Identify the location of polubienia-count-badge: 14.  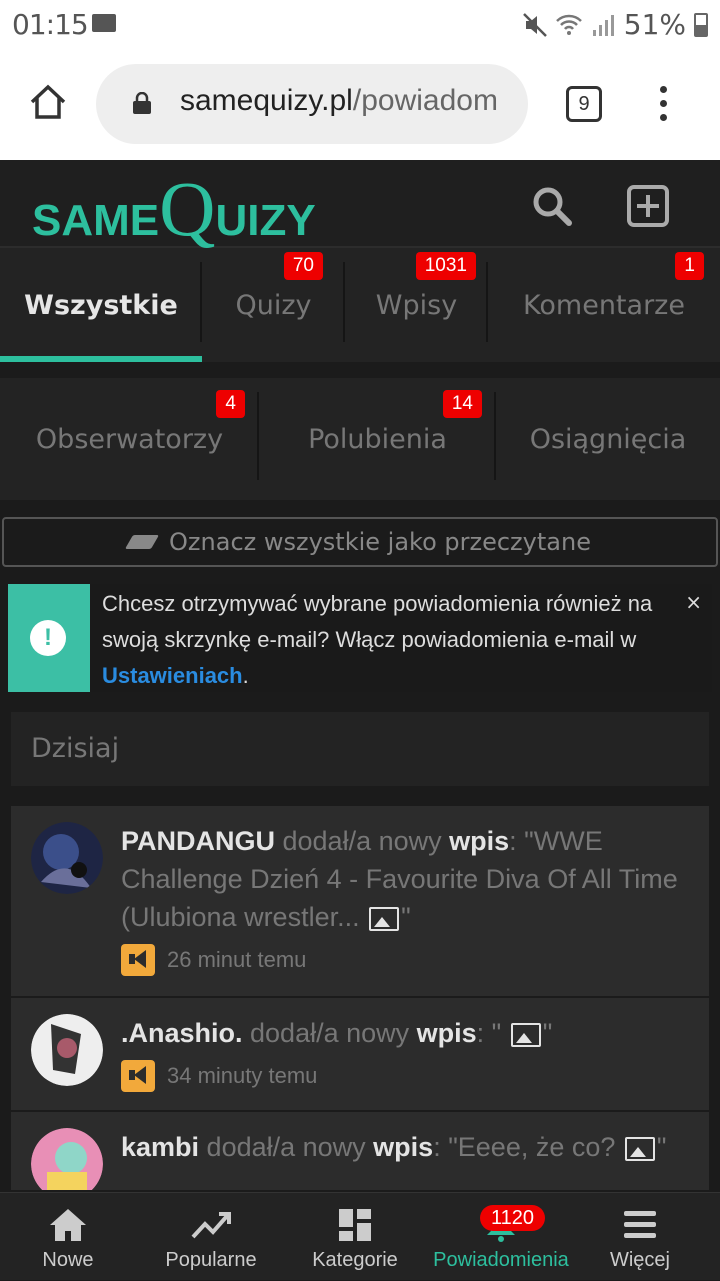
(462, 404).